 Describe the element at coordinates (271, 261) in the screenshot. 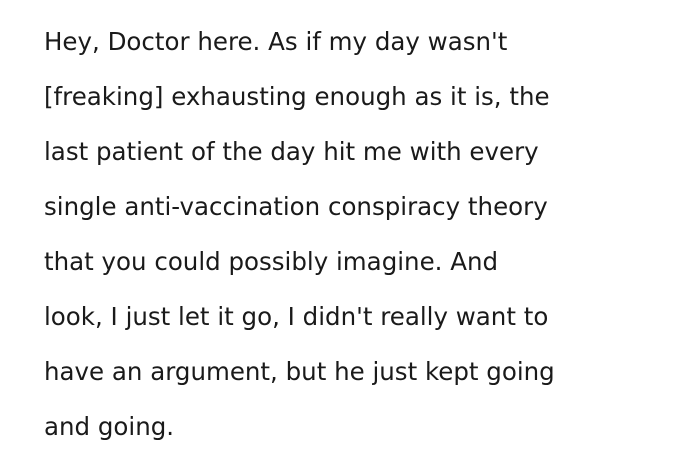

I see `post-text-line: that you could possibly imagine. And` at that location.